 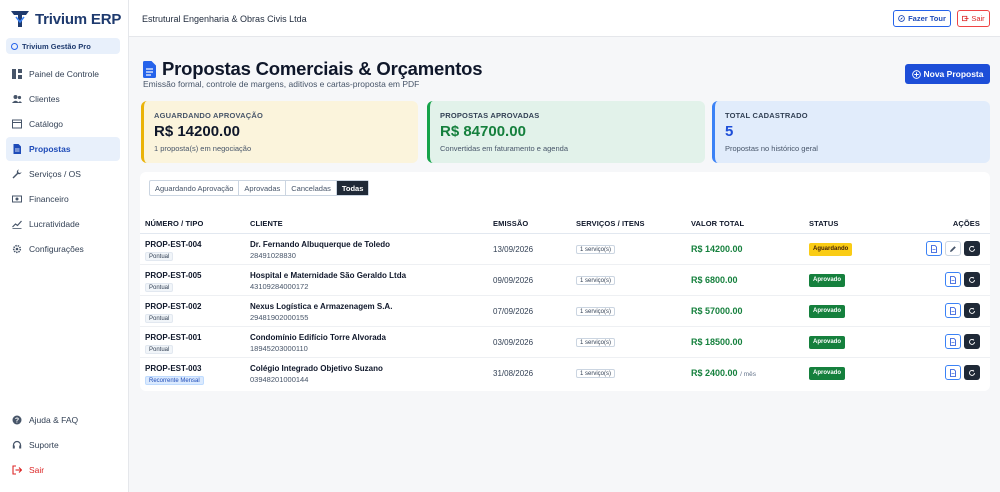 I want to click on sidebar-item-lucratividade: Lucratividade, so click(x=63, y=224).